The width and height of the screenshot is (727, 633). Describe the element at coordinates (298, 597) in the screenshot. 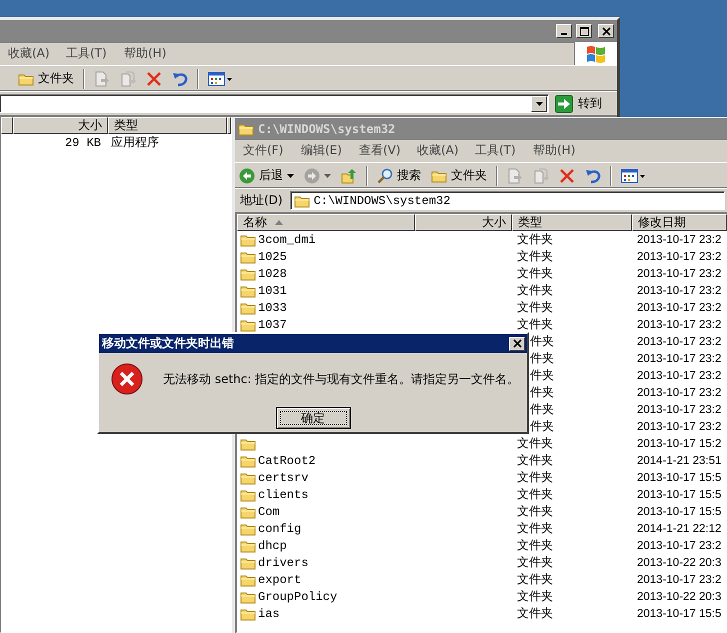

I see `file-name: GroupPolicy` at that location.